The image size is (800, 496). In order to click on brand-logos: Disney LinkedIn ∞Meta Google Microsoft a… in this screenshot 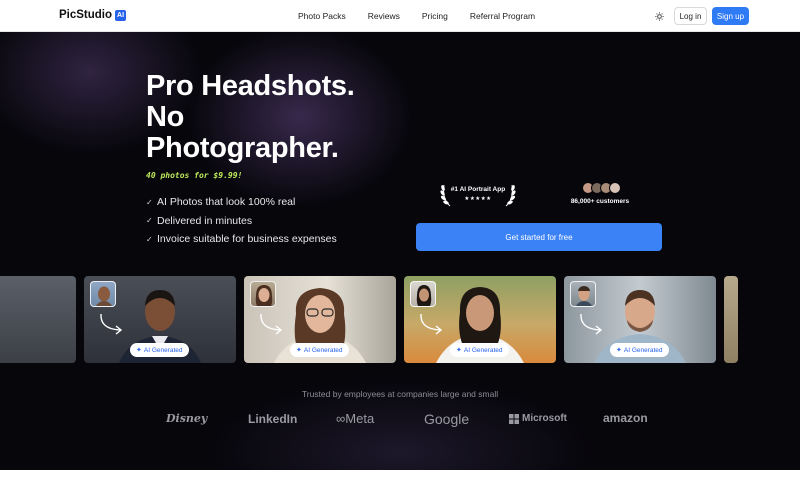, I will do `click(400, 421)`.